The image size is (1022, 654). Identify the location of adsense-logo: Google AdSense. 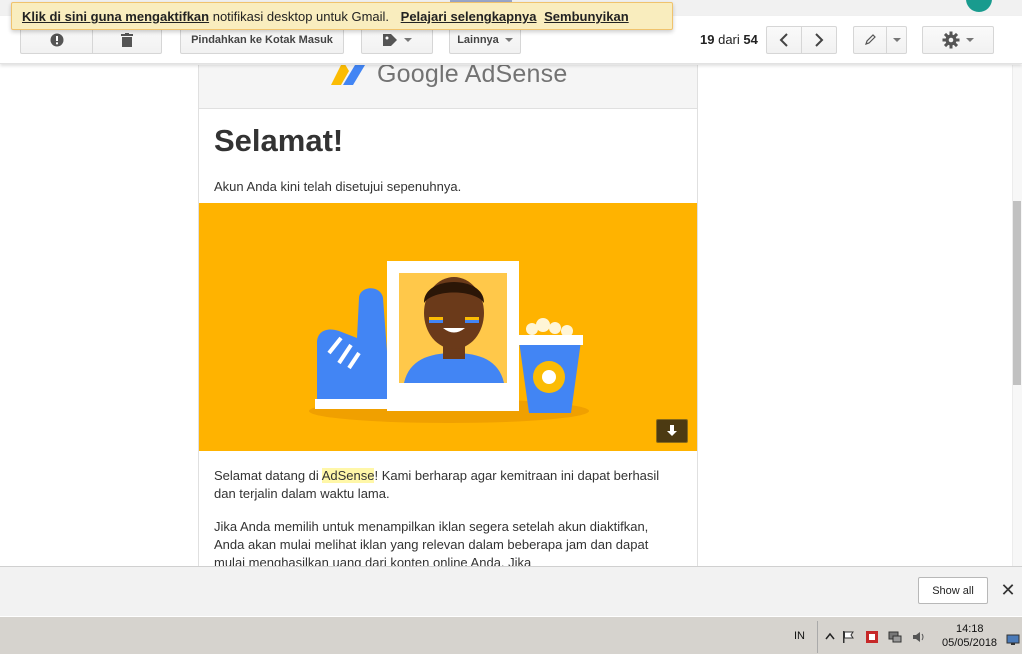
(449, 78).